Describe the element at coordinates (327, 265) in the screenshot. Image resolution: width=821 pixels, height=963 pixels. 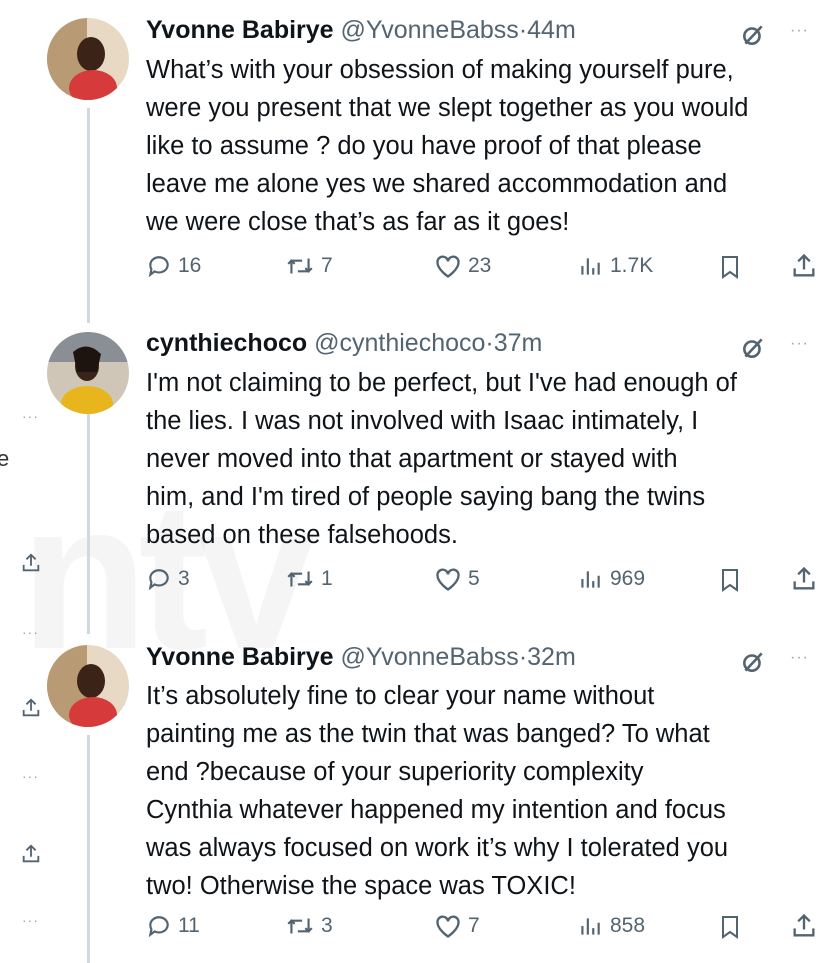
I see `repost-count: 7` at that location.